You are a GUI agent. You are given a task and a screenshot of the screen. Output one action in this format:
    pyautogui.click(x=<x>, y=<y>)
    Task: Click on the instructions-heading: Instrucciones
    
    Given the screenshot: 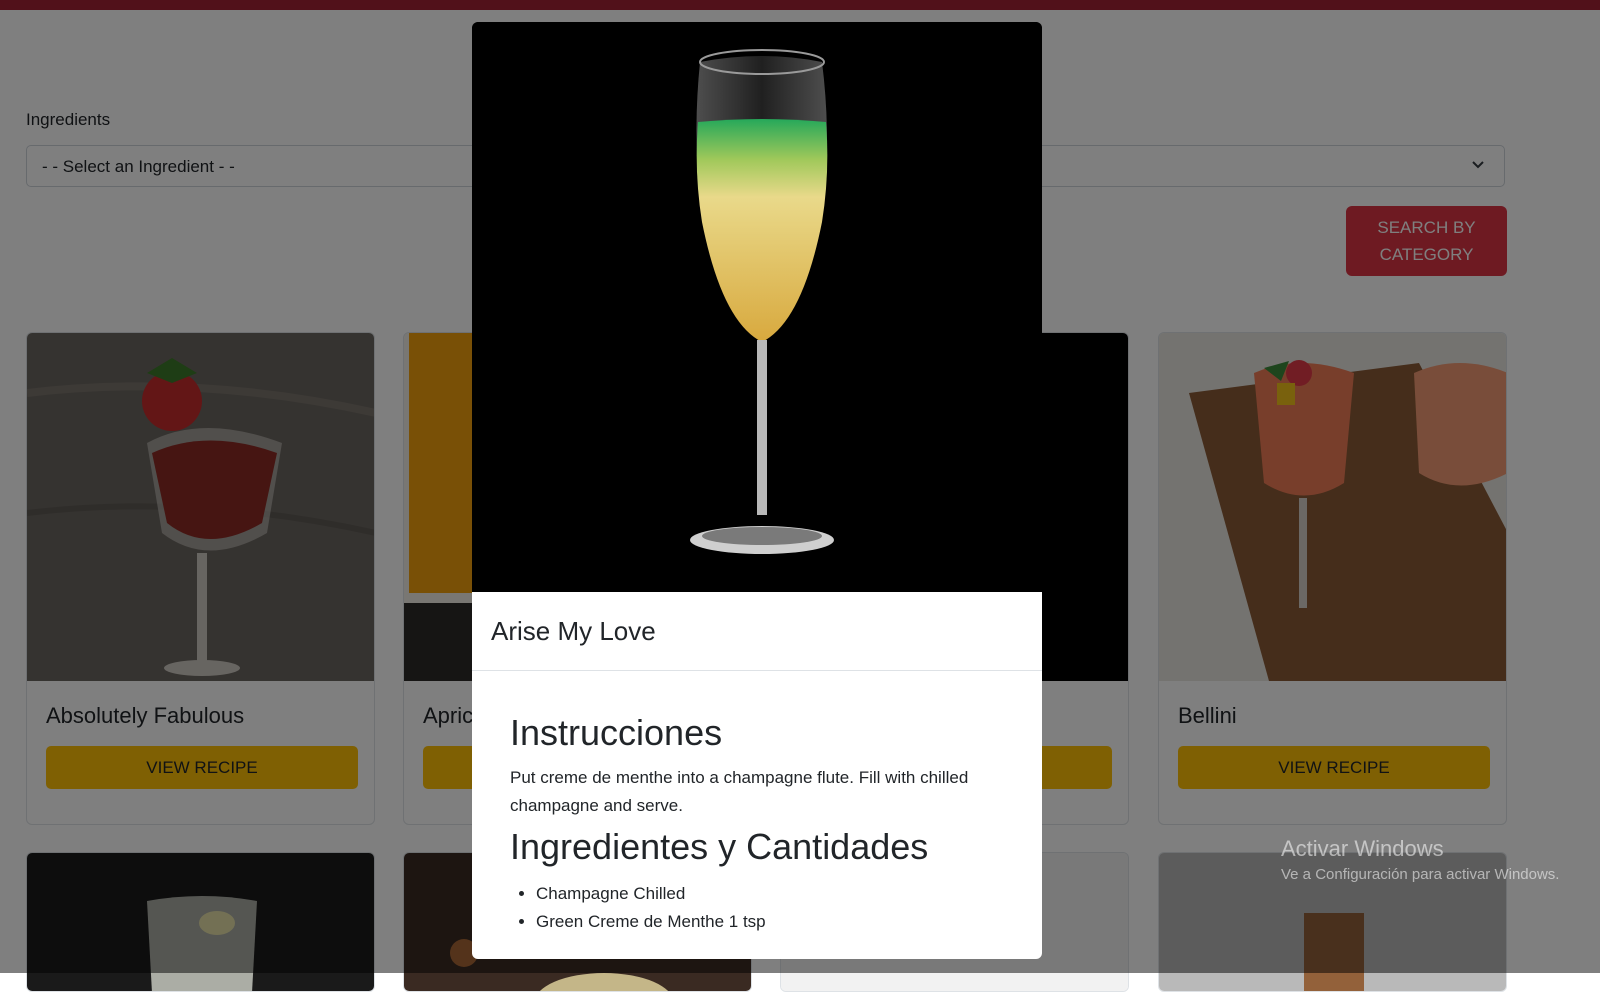 What is the action you would take?
    pyautogui.click(x=616, y=732)
    